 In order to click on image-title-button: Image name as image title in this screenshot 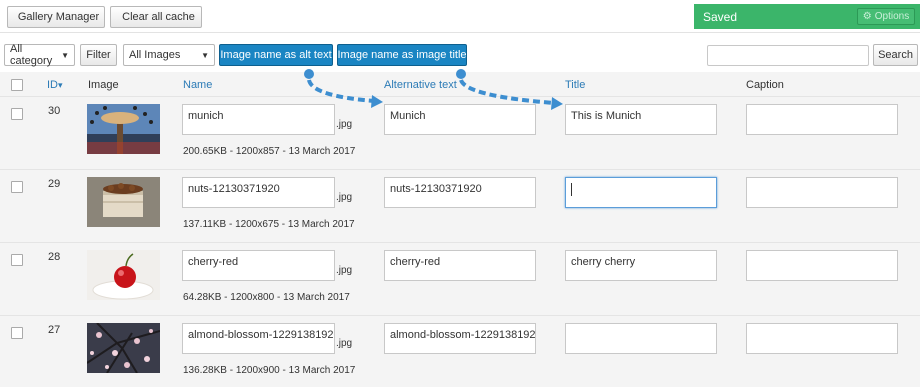, I will do `click(402, 55)`.